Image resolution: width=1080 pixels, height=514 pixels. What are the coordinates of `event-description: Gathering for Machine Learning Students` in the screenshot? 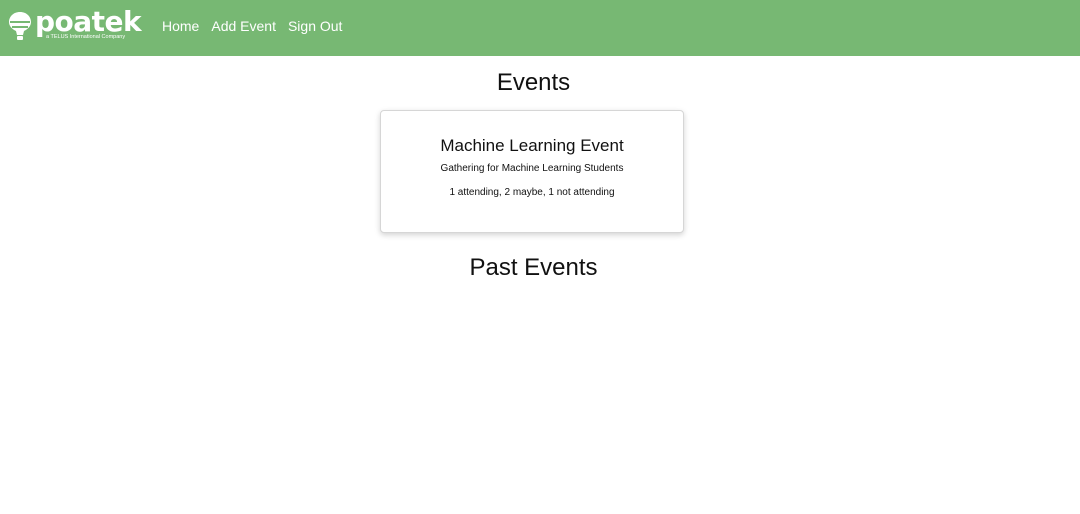 It's located at (532, 168).